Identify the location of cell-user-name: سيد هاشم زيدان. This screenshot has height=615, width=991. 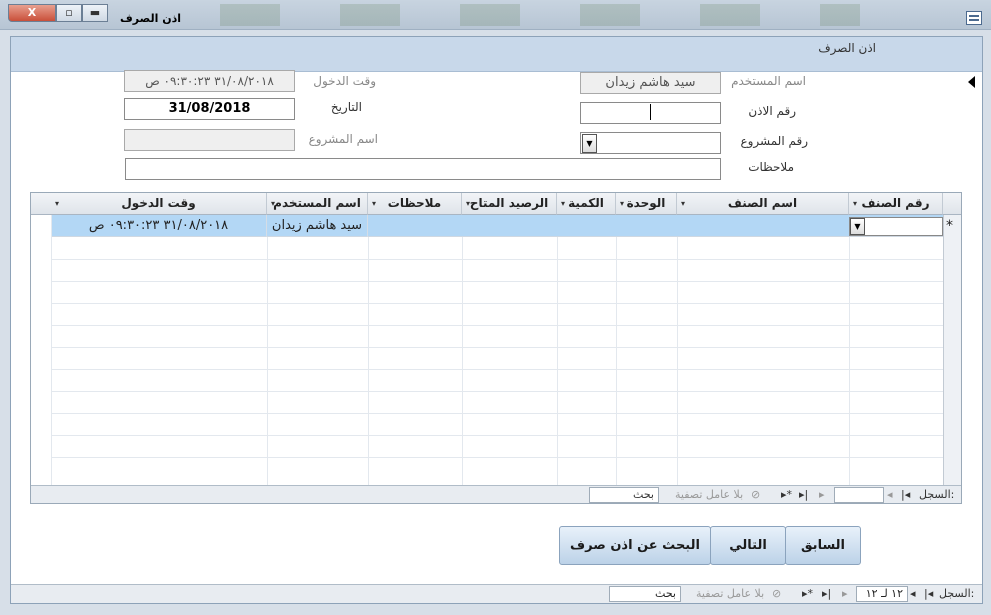
(317, 226).